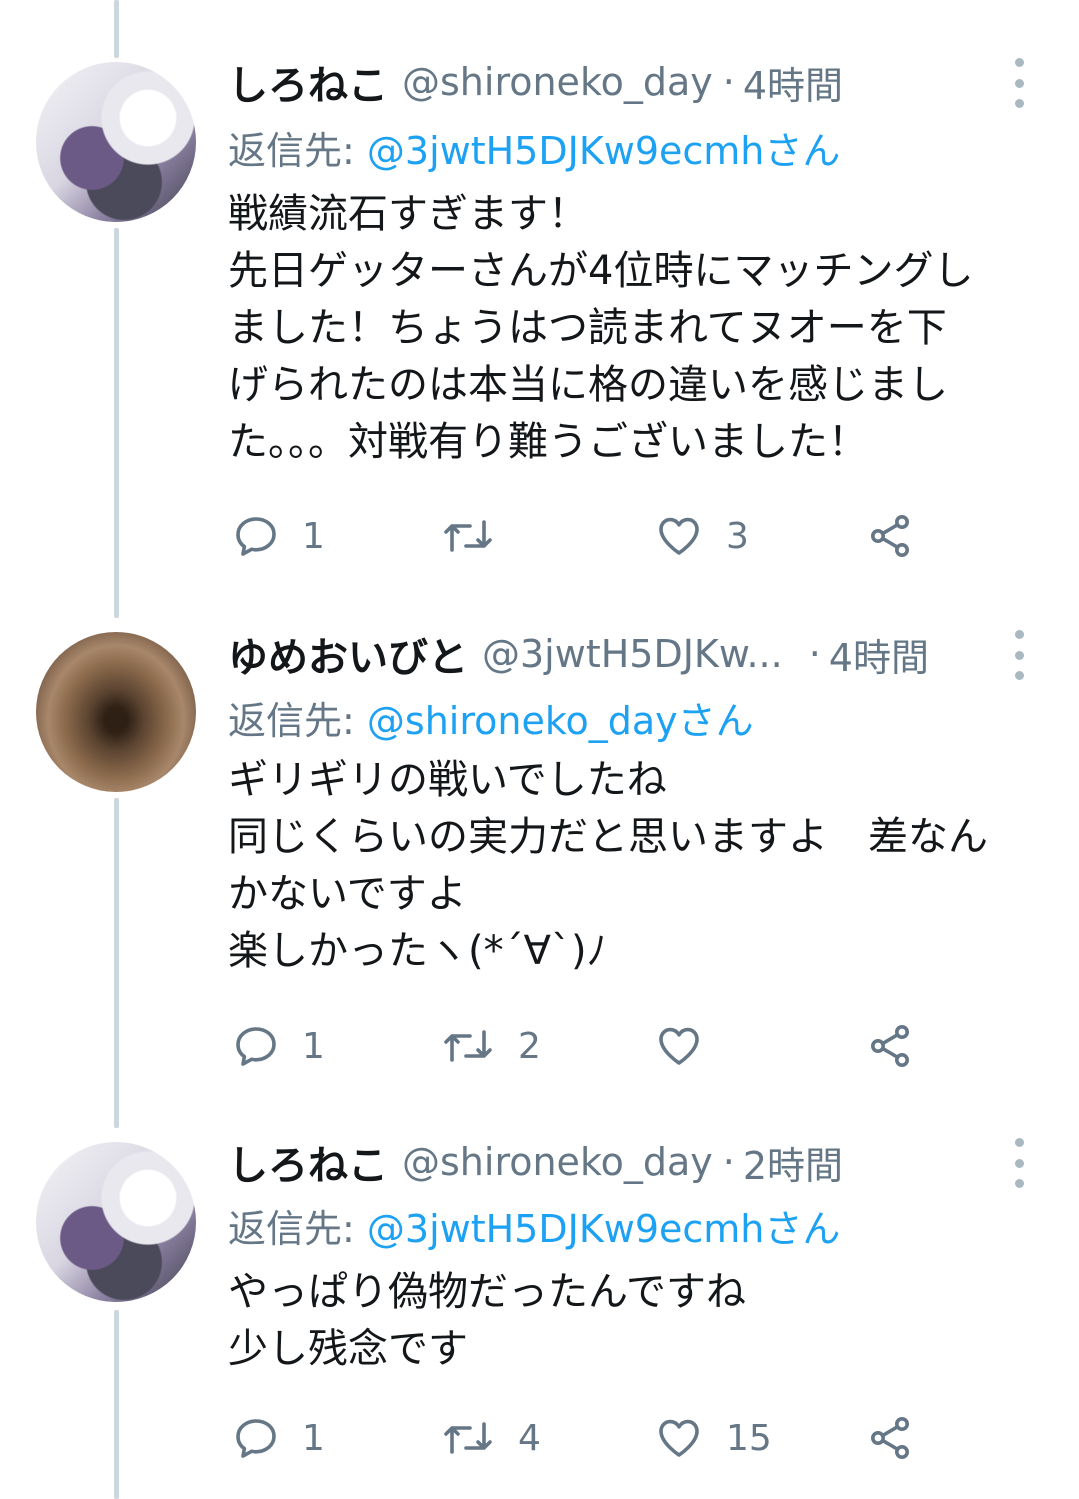  Describe the element at coordinates (737, 536) in the screenshot. I see `like-count: 3` at that location.